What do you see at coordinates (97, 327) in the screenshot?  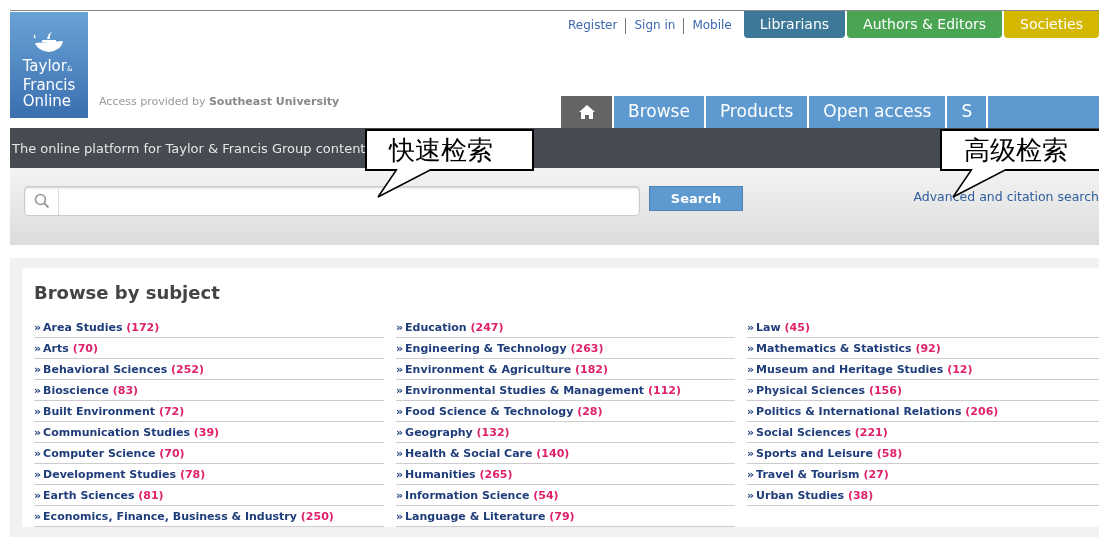 I see `subject-link: » Area Studies (172)` at bounding box center [97, 327].